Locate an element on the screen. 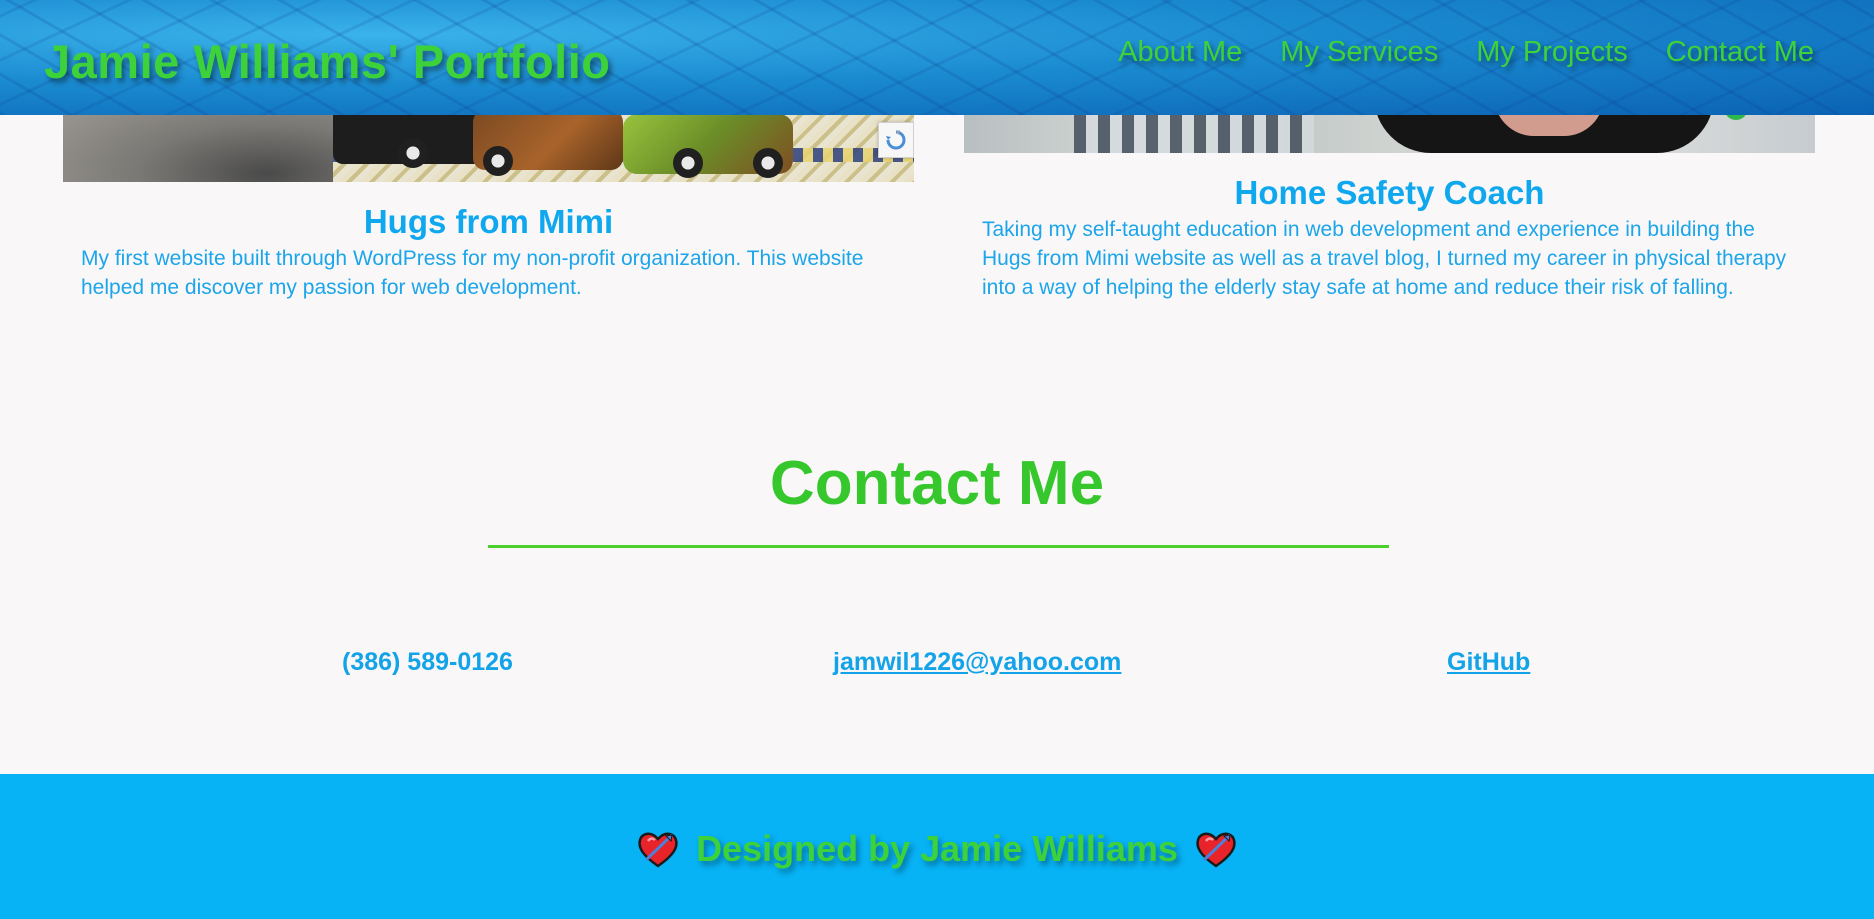 This screenshot has height=919, width=1874. recaptcha-badge is located at coordinates (896, 140).